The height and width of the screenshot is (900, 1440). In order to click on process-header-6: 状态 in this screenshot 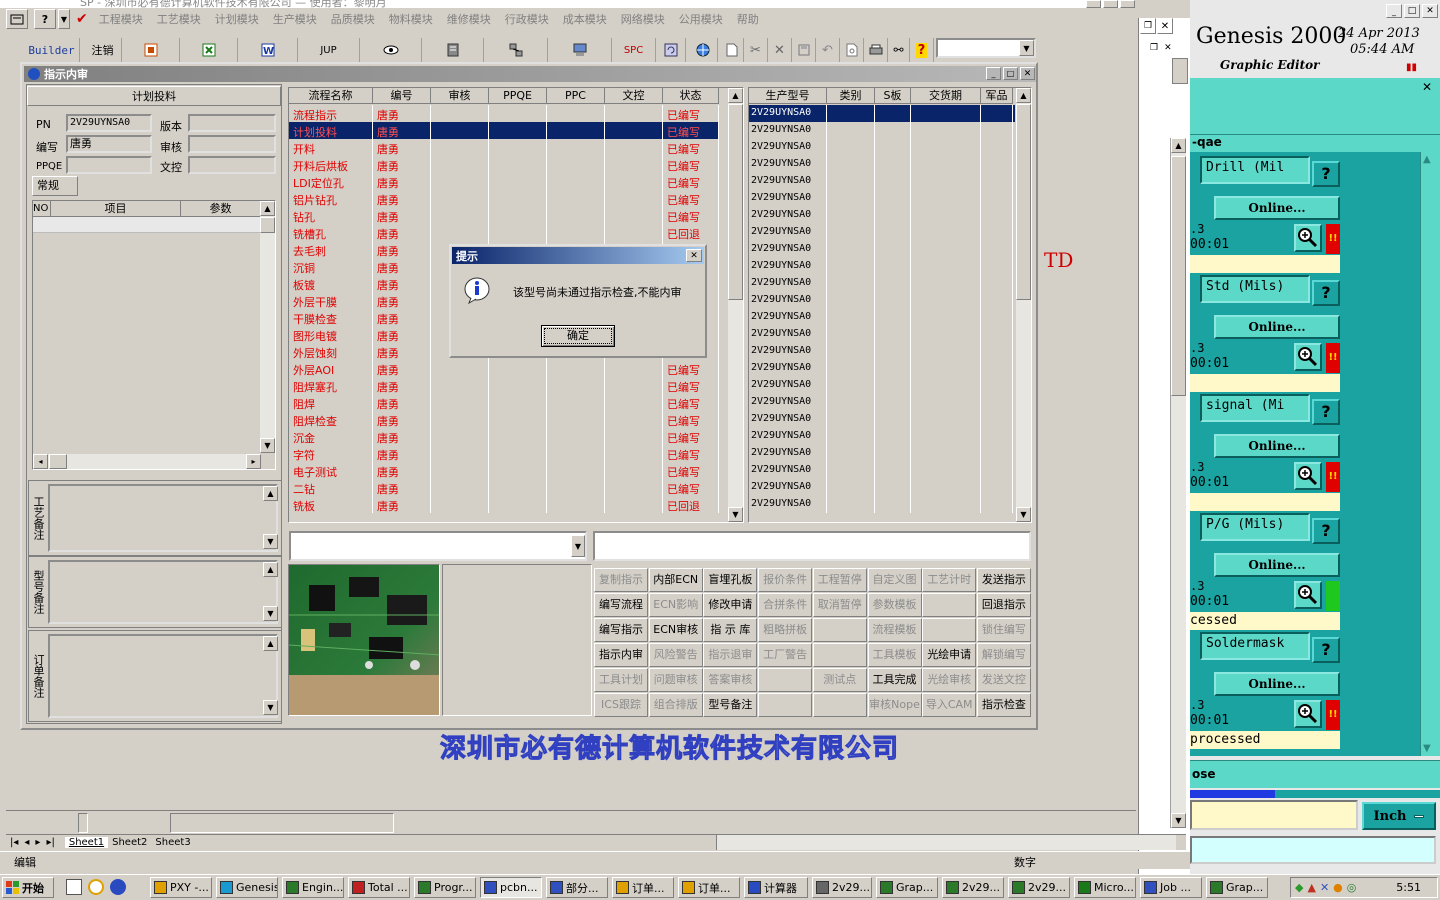, I will do `click(691, 96)`.